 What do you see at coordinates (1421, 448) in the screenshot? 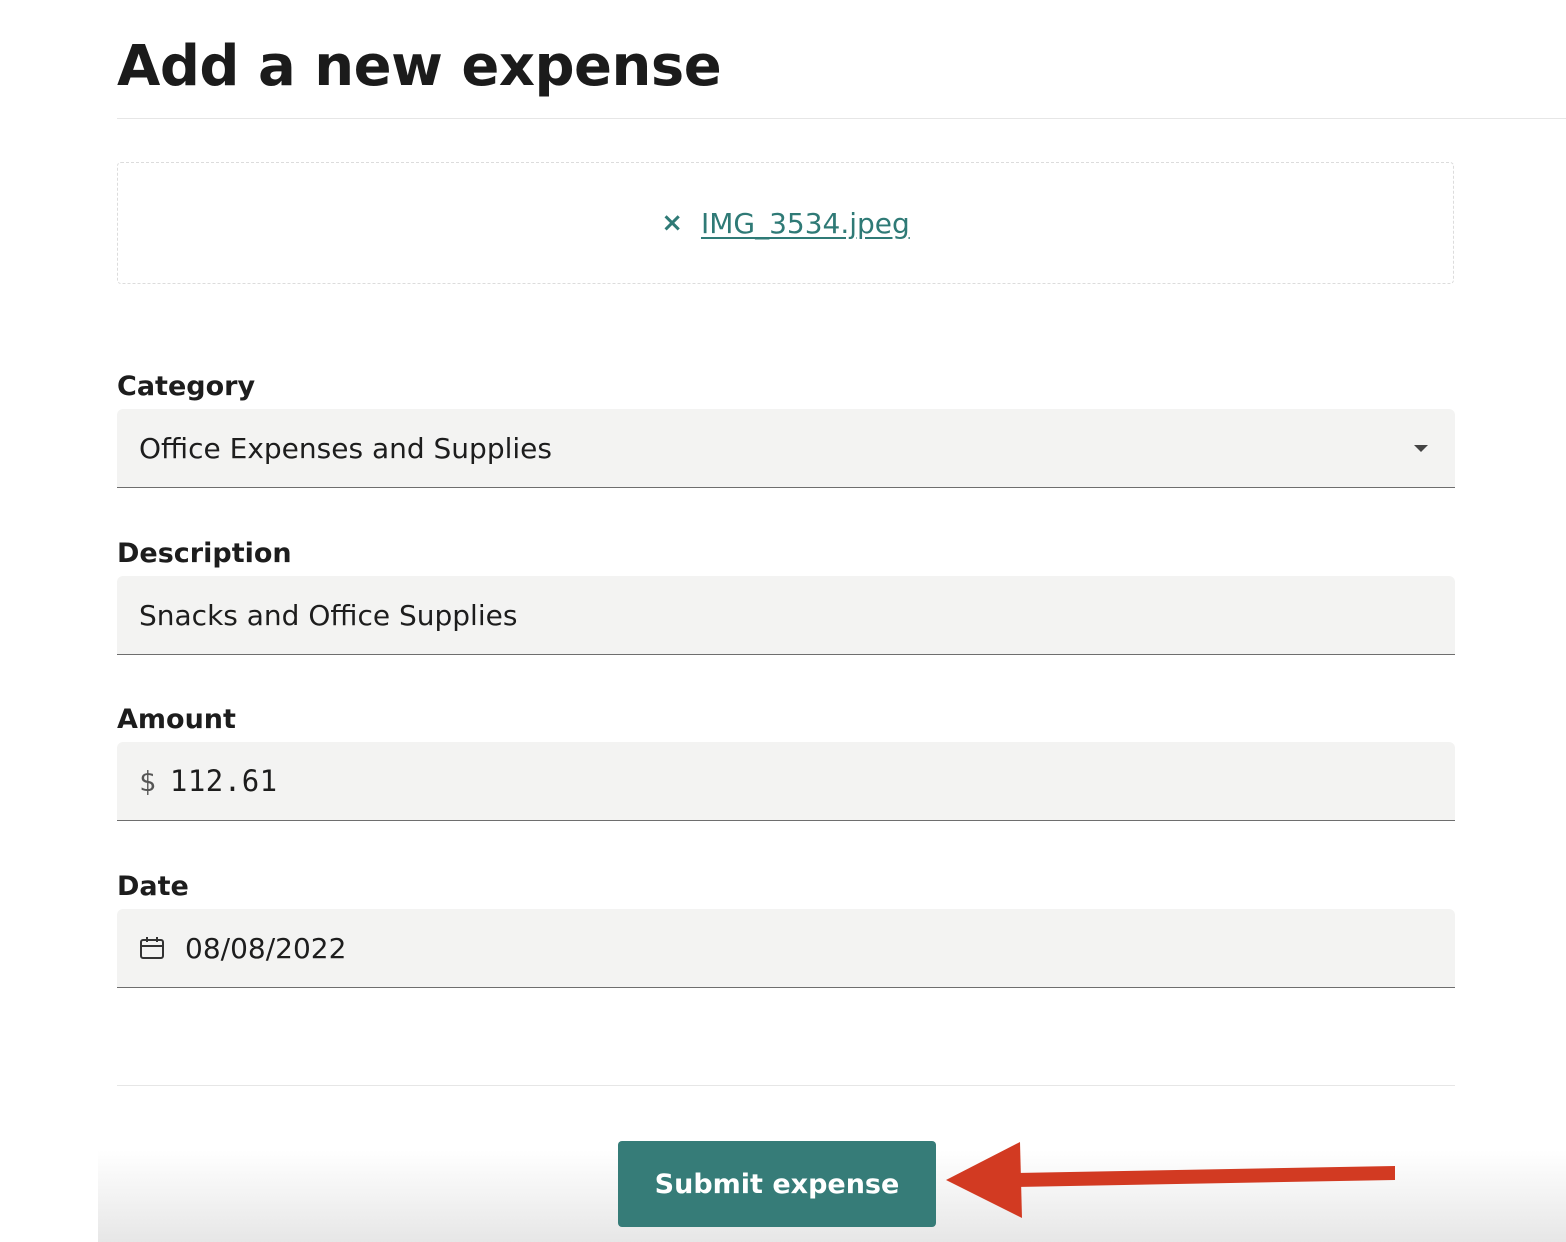
I see `chevron-down-icon` at bounding box center [1421, 448].